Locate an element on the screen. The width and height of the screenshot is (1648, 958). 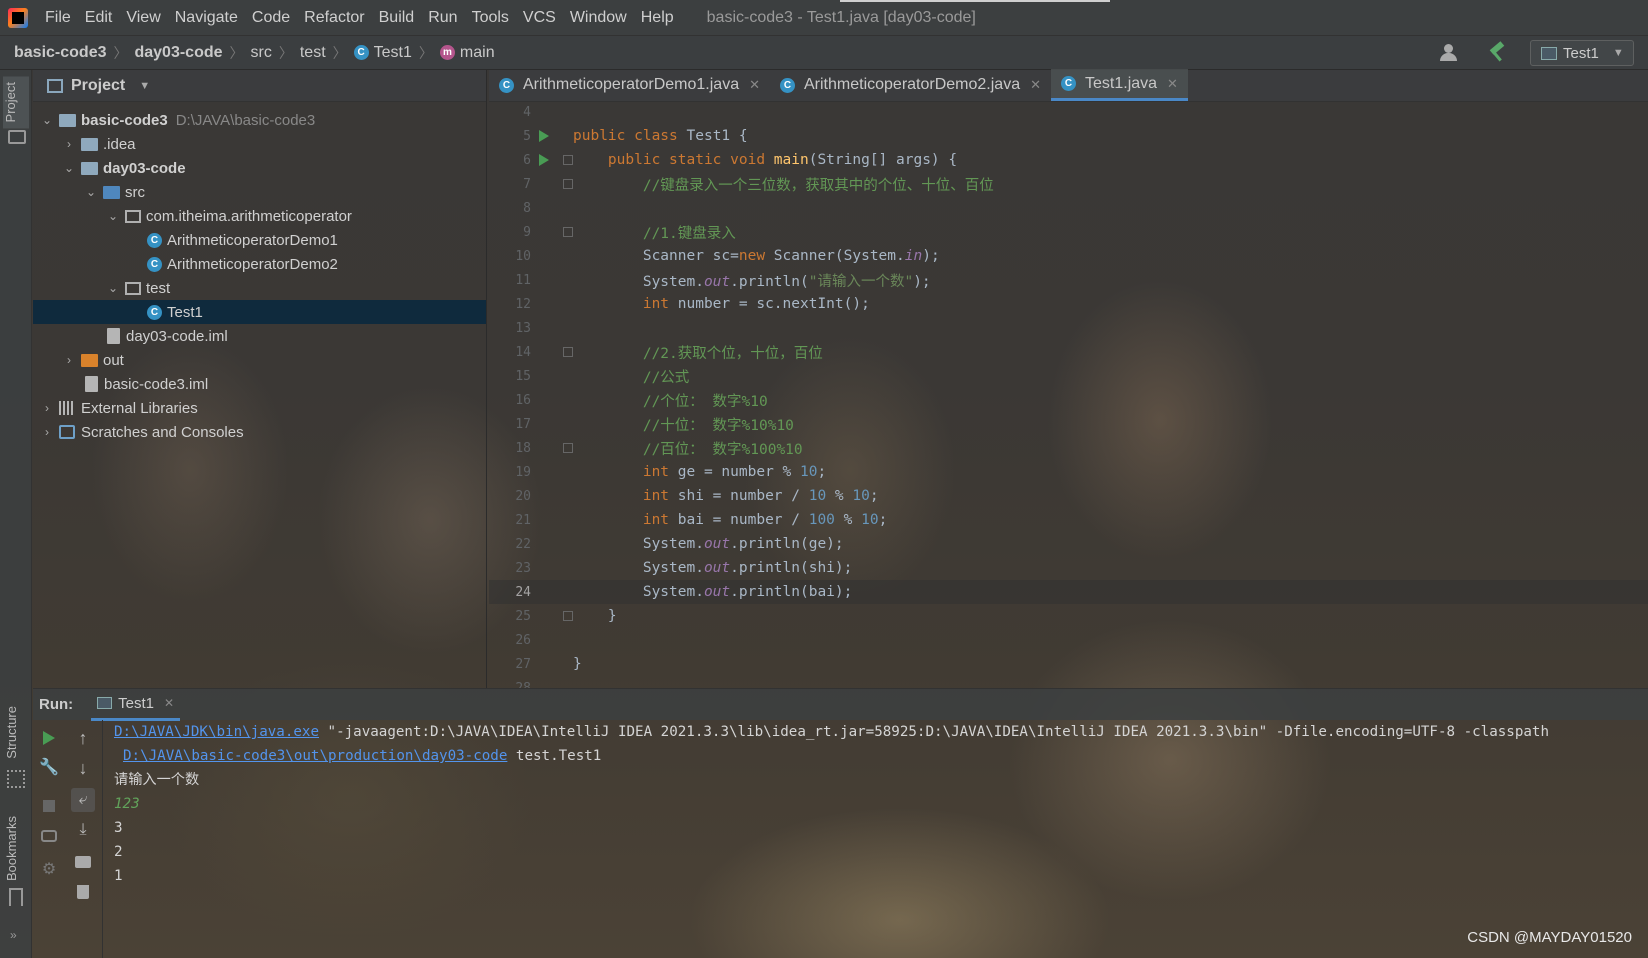
project-tool-tab: Project is located at coordinates (16, 102).